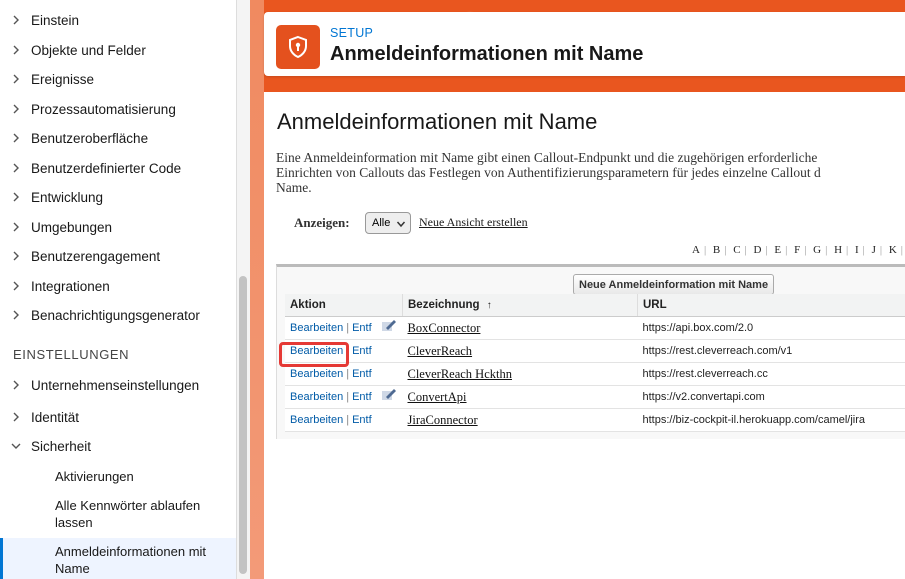 Image resolution: width=905 pixels, height=579 pixels. Describe the element at coordinates (520, 328) in the screenshot. I see `name-cell: BoxConnector` at that location.